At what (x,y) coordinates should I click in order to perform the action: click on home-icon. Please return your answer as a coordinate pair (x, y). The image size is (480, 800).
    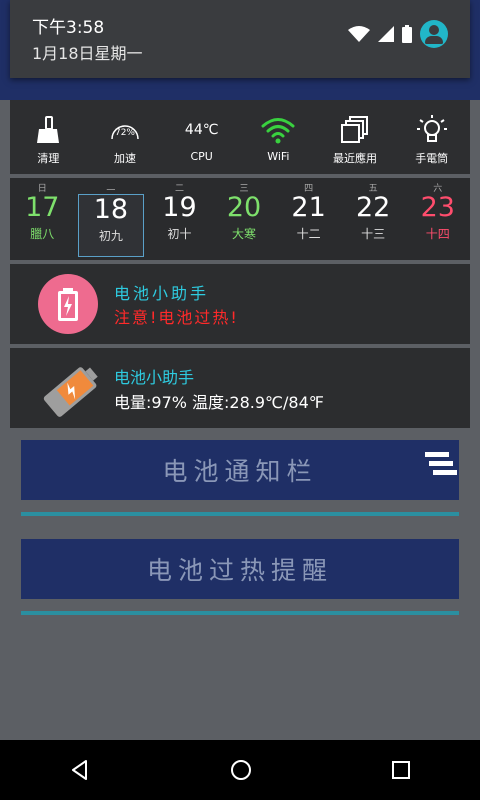
    Looking at the image, I should click on (241, 770).